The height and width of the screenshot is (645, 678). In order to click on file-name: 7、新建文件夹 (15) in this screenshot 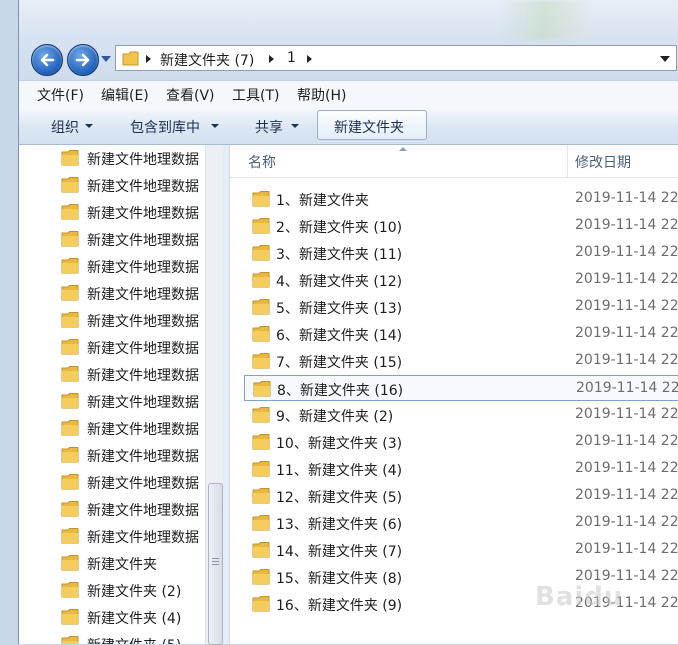, I will do `click(339, 363)`.